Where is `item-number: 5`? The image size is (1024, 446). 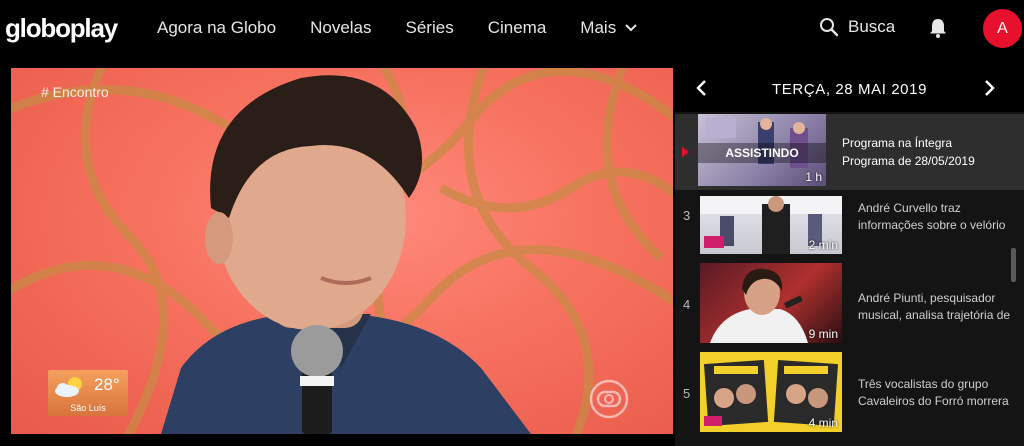
item-number: 5 is located at coordinates (687, 393).